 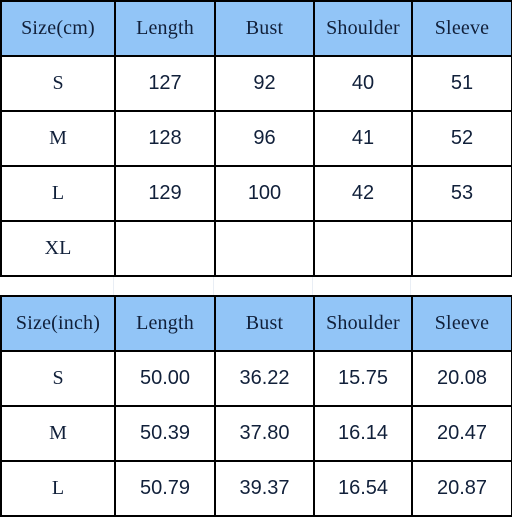 I want to click on column-header-shoulder-inch: Shoulder, so click(x=363, y=323).